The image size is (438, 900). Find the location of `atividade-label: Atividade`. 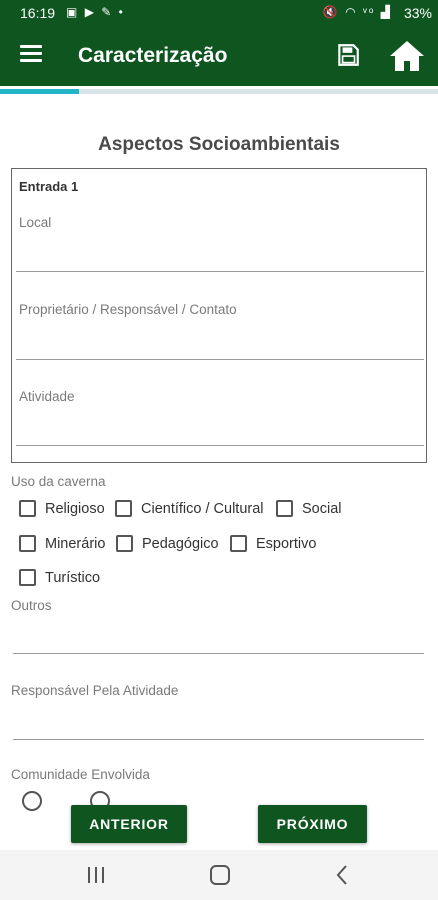

atividade-label: Atividade is located at coordinates (47, 396).